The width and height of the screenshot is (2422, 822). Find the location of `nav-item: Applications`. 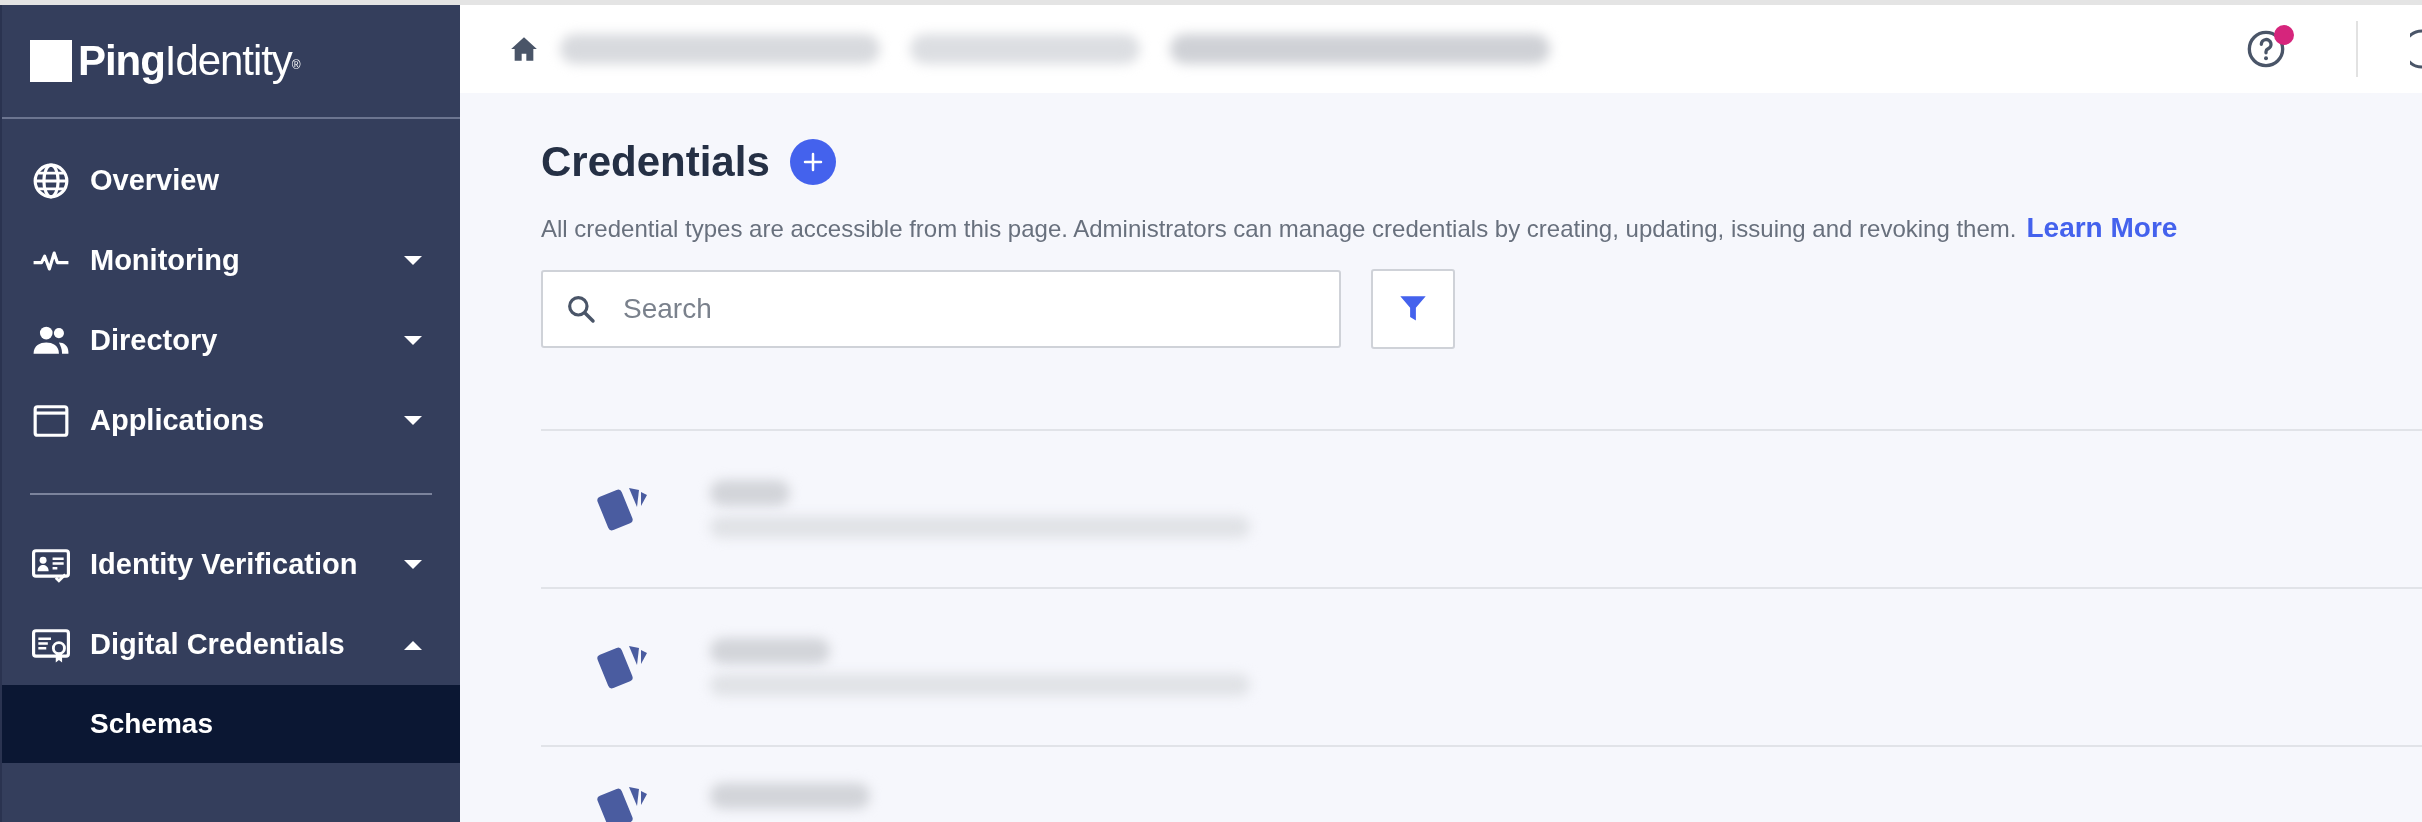

nav-item: Applications is located at coordinates (231, 421).